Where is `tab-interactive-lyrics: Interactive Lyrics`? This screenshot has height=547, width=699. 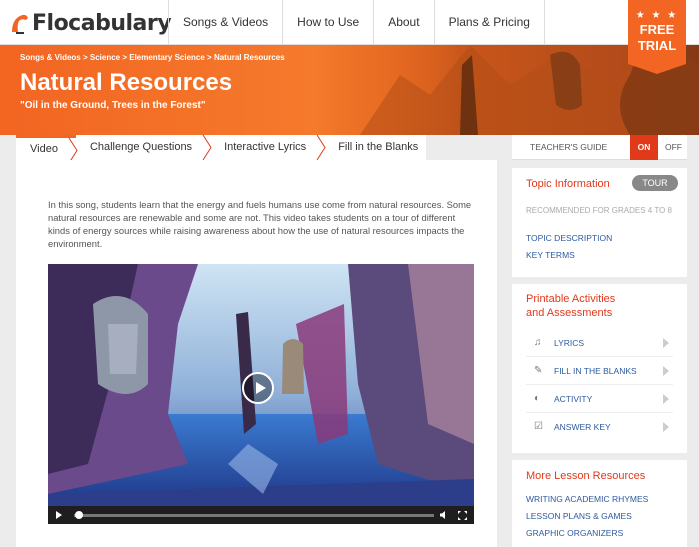 tab-interactive-lyrics: Interactive Lyrics is located at coordinates (268, 147).